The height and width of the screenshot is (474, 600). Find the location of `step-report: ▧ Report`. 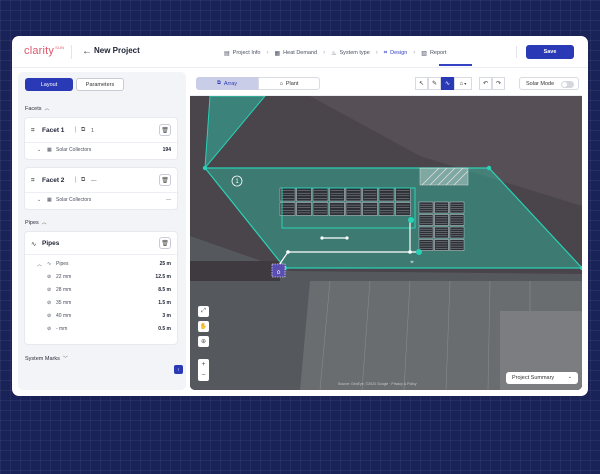

step-report: ▧ Report is located at coordinates (433, 53).